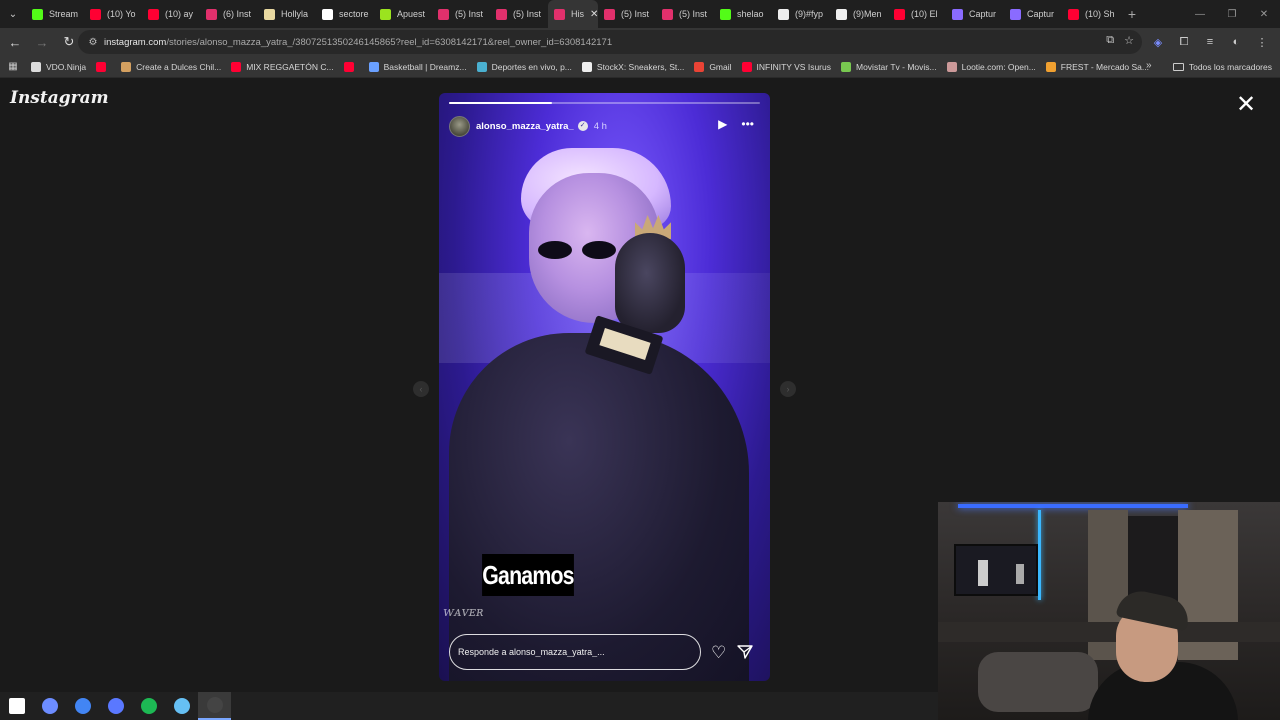 The image size is (1280, 720). Describe the element at coordinates (747, 124) in the screenshot. I see `more-options-icon: •••` at that location.